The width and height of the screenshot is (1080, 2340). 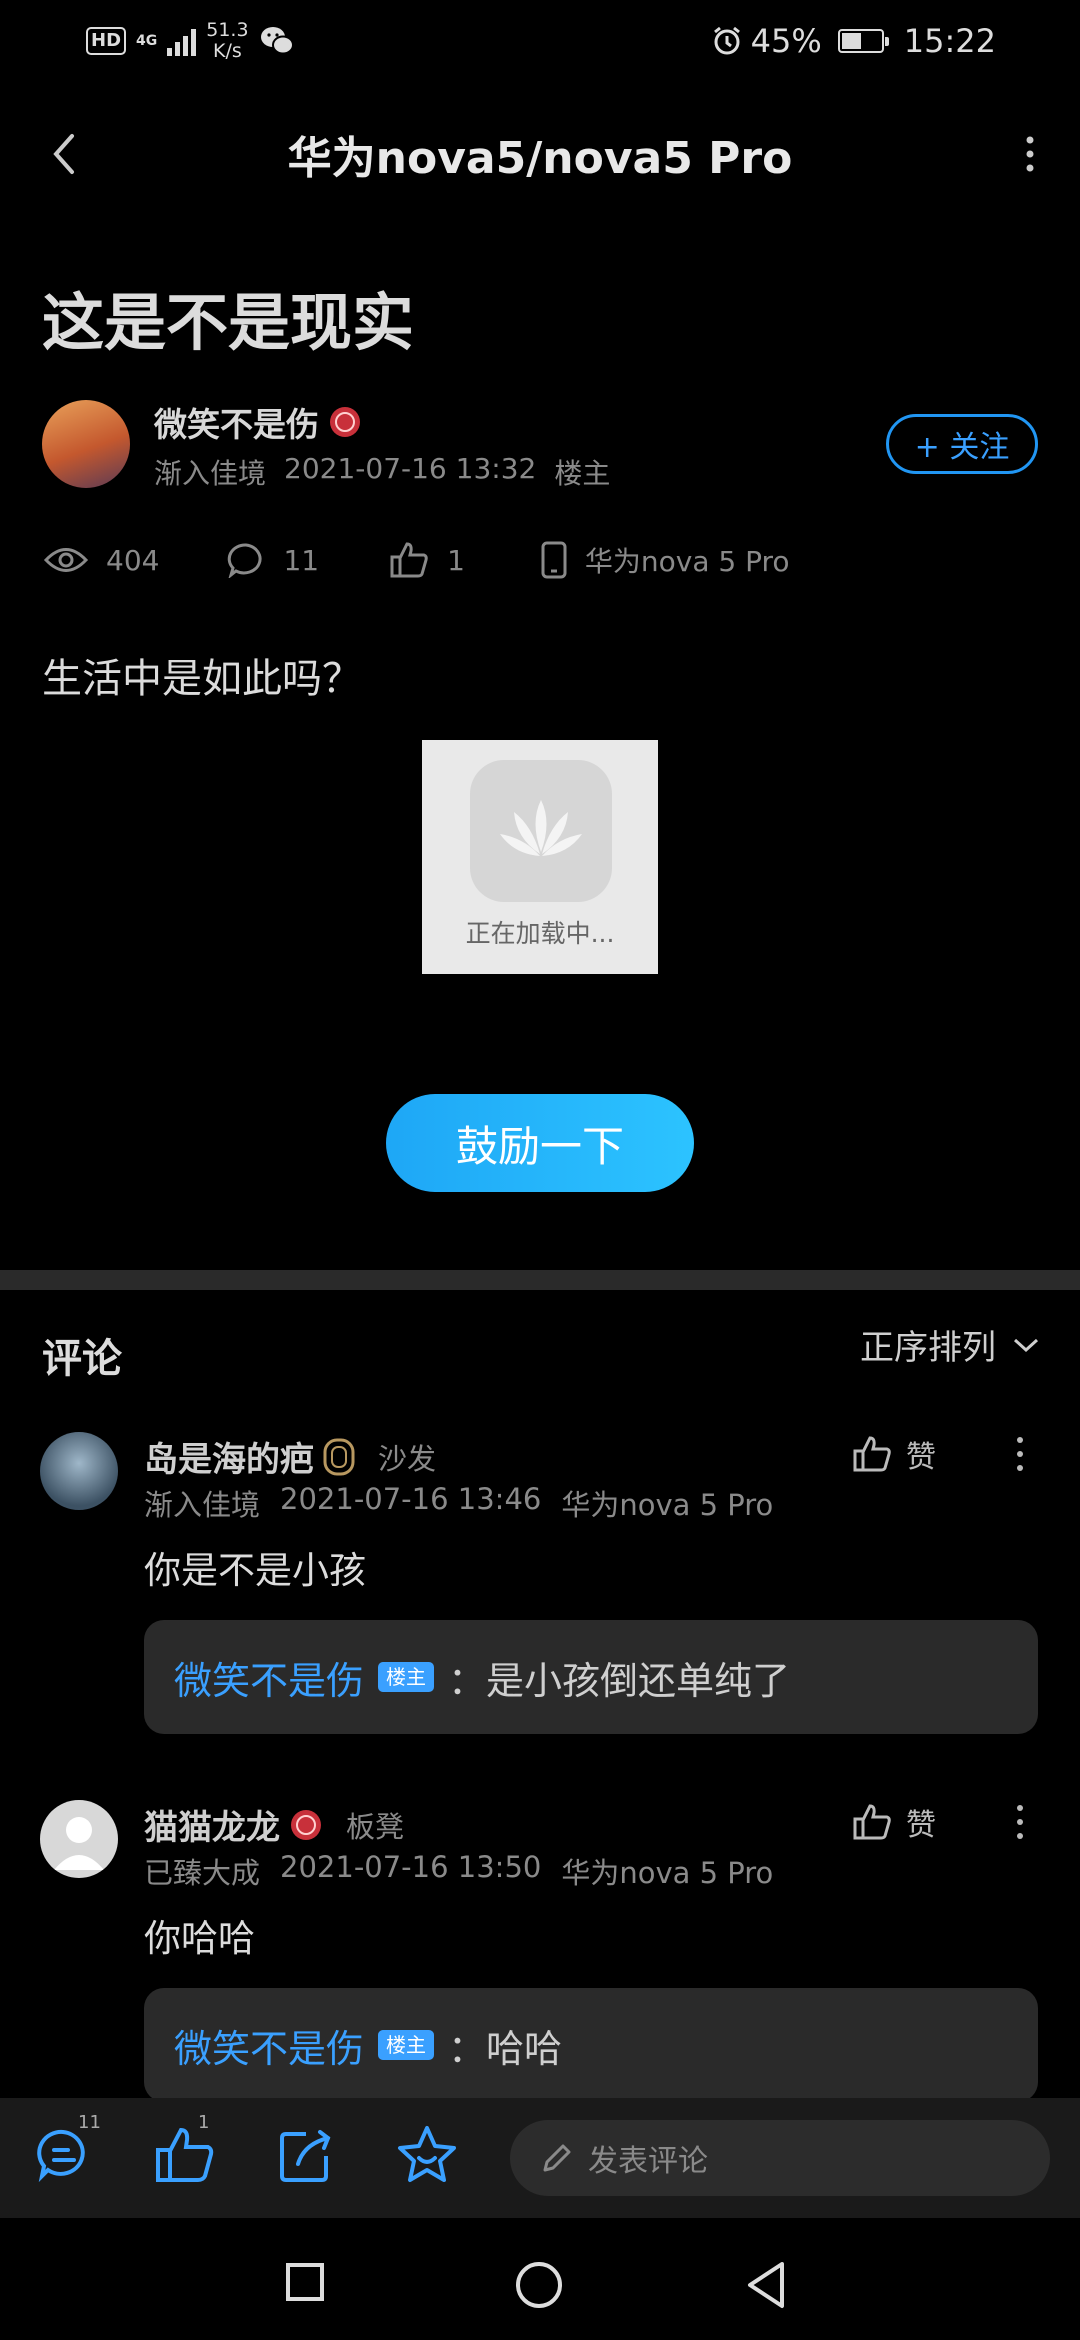 What do you see at coordinates (305, 2155) in the screenshot?
I see `share-icon` at bounding box center [305, 2155].